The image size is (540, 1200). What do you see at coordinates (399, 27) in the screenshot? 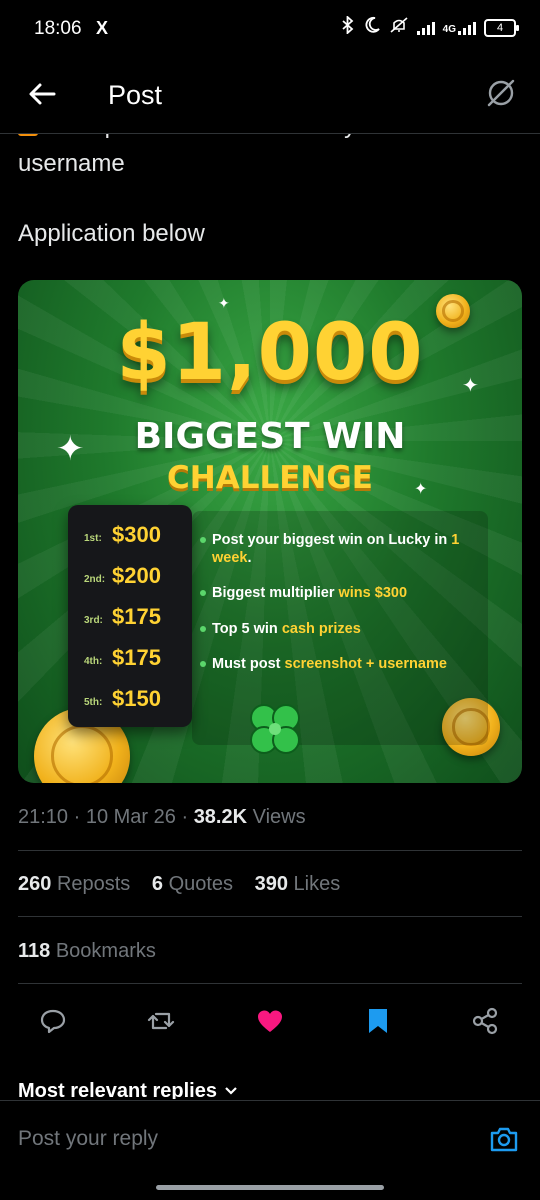
I see `mute-icon` at bounding box center [399, 27].